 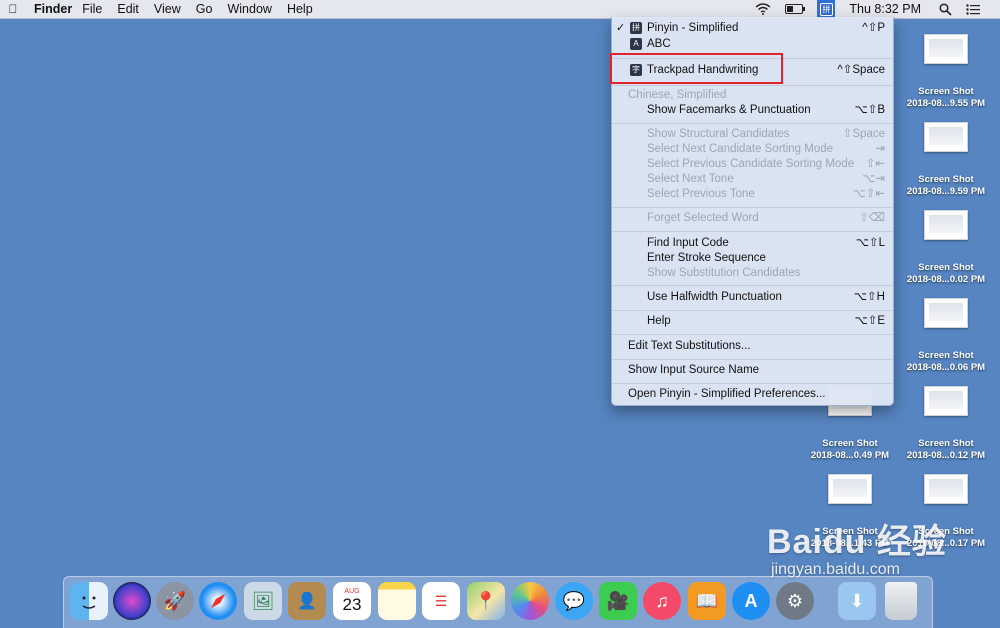 What do you see at coordinates (850, 455) in the screenshot?
I see `file-date: 2018-08...0.49 PM` at bounding box center [850, 455].